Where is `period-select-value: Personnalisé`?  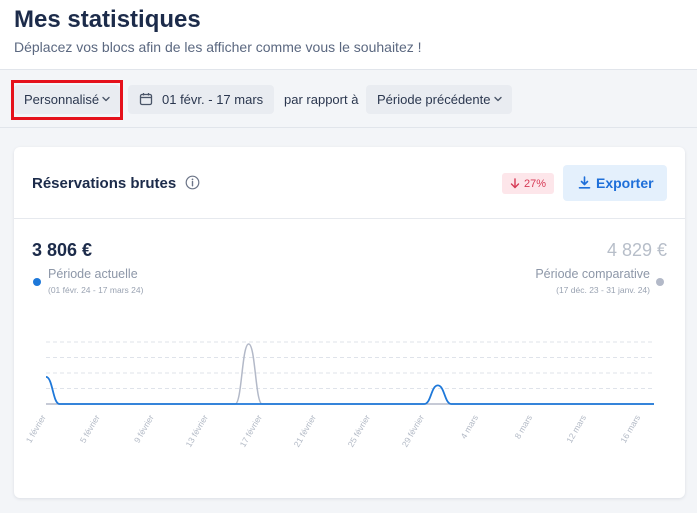
period-select-value: Personnalisé is located at coordinates (62, 99).